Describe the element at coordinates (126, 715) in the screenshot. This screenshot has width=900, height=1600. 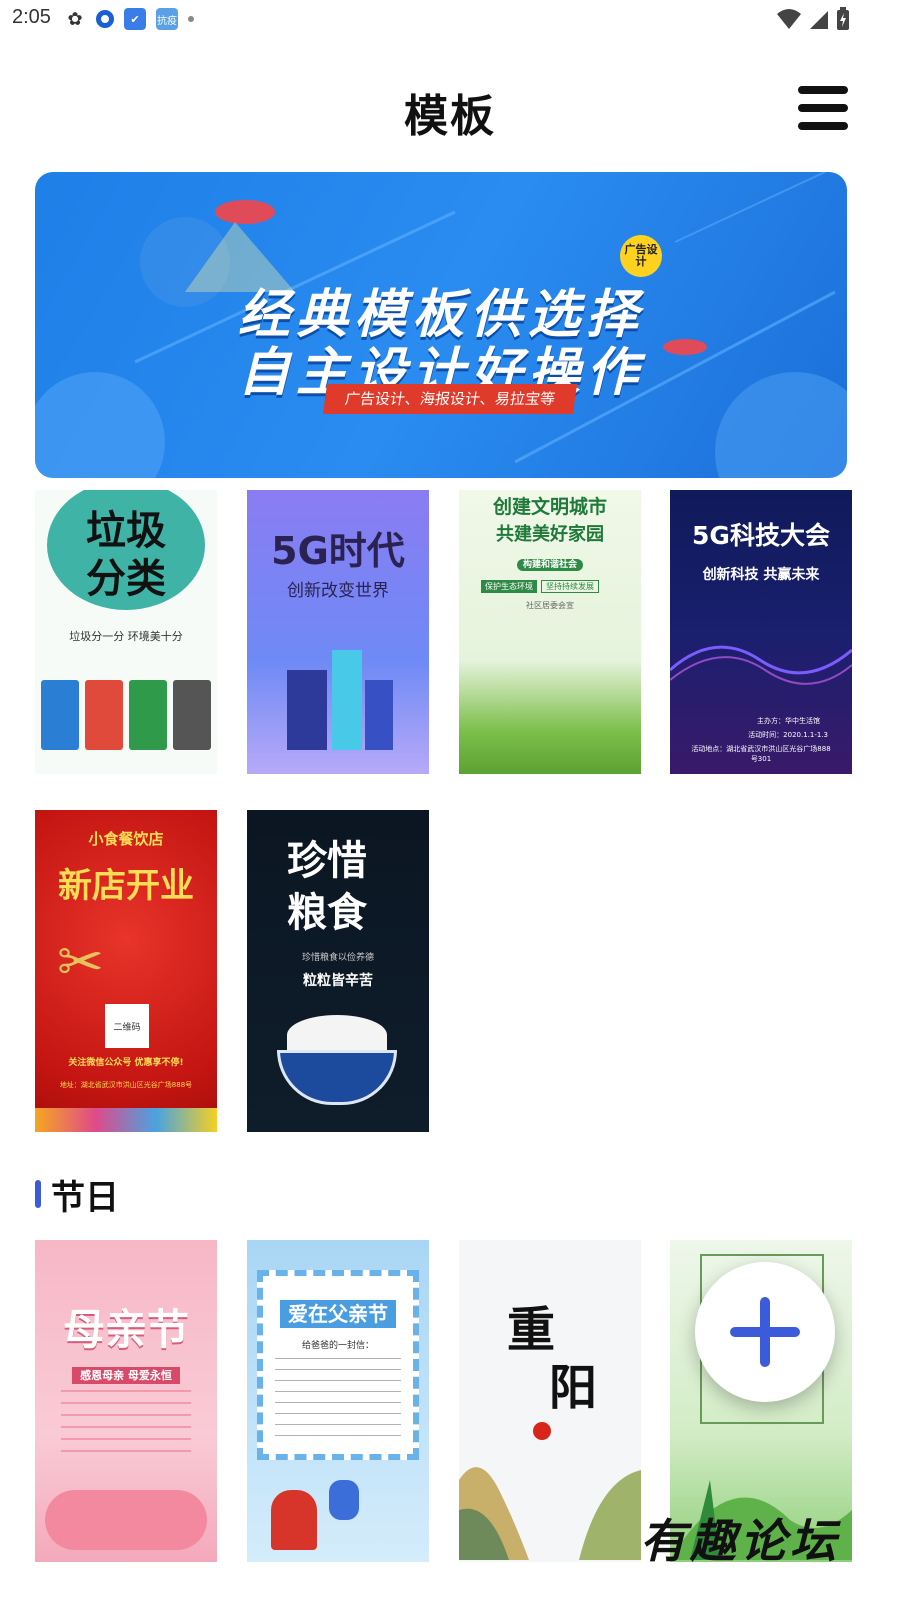
I see `bins-graphic` at that location.